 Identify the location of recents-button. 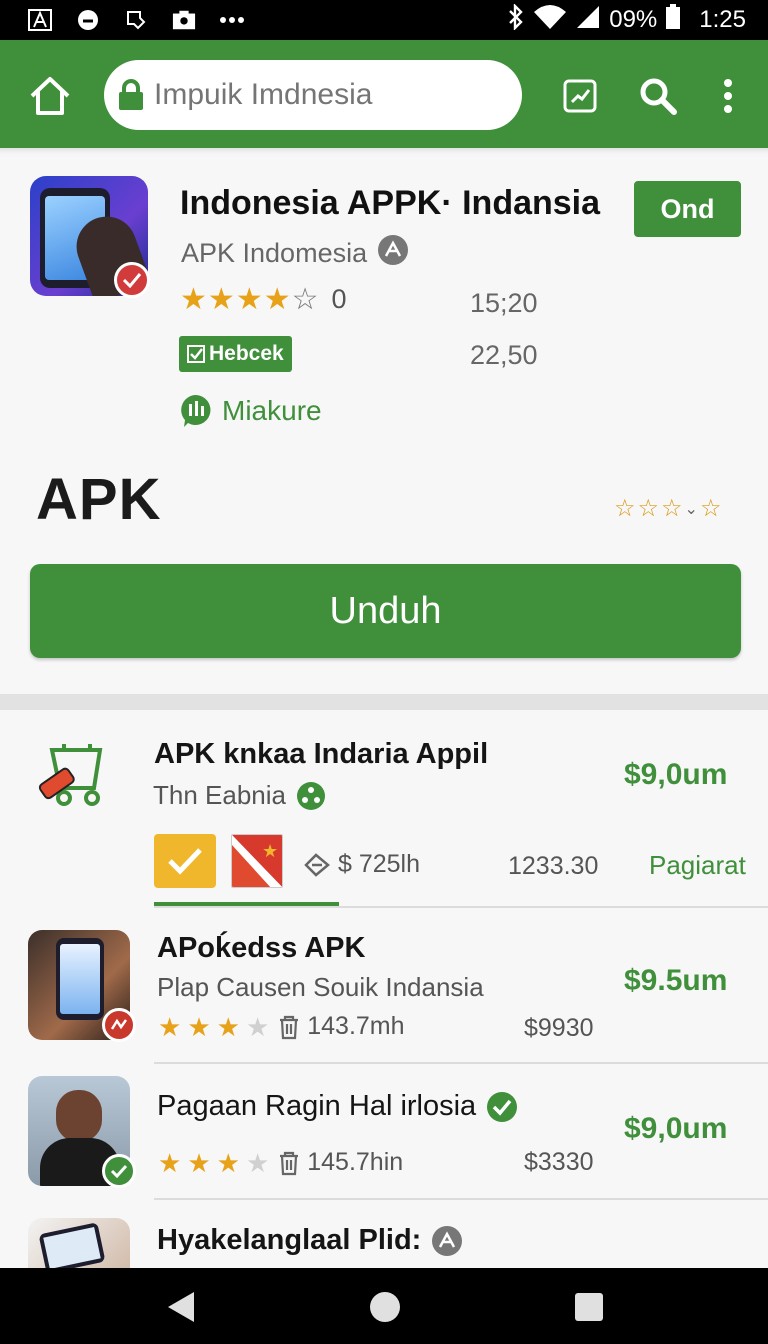
(589, 1307).